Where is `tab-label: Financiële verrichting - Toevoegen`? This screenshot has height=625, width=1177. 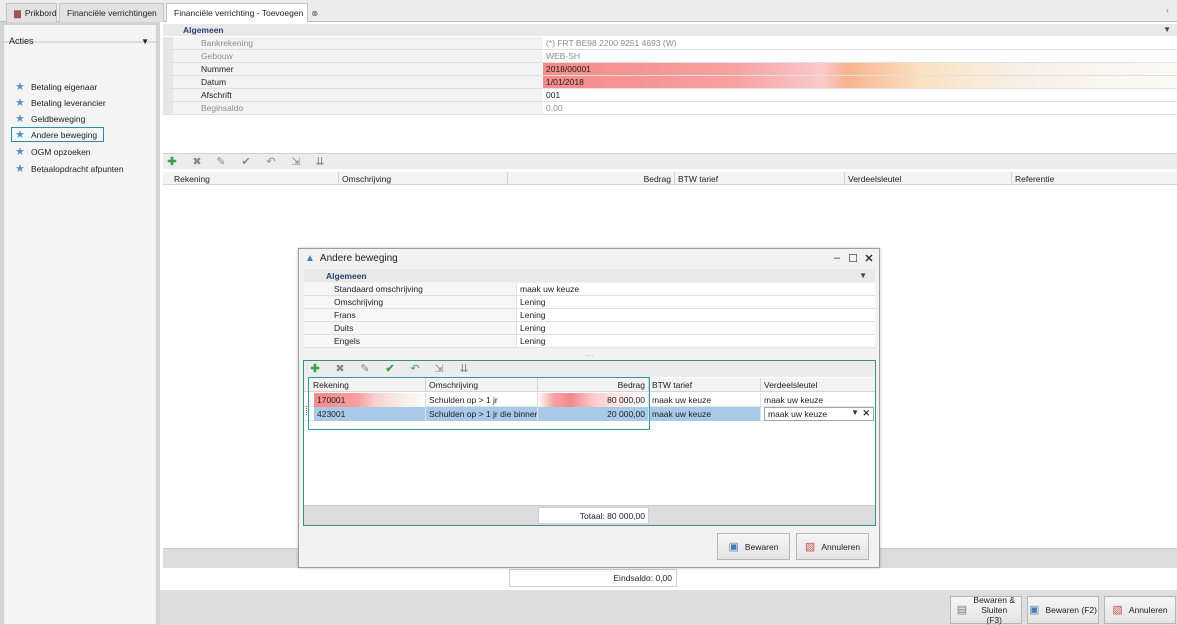
tab-label: Financiële verrichting - Toevoegen is located at coordinates (239, 13).